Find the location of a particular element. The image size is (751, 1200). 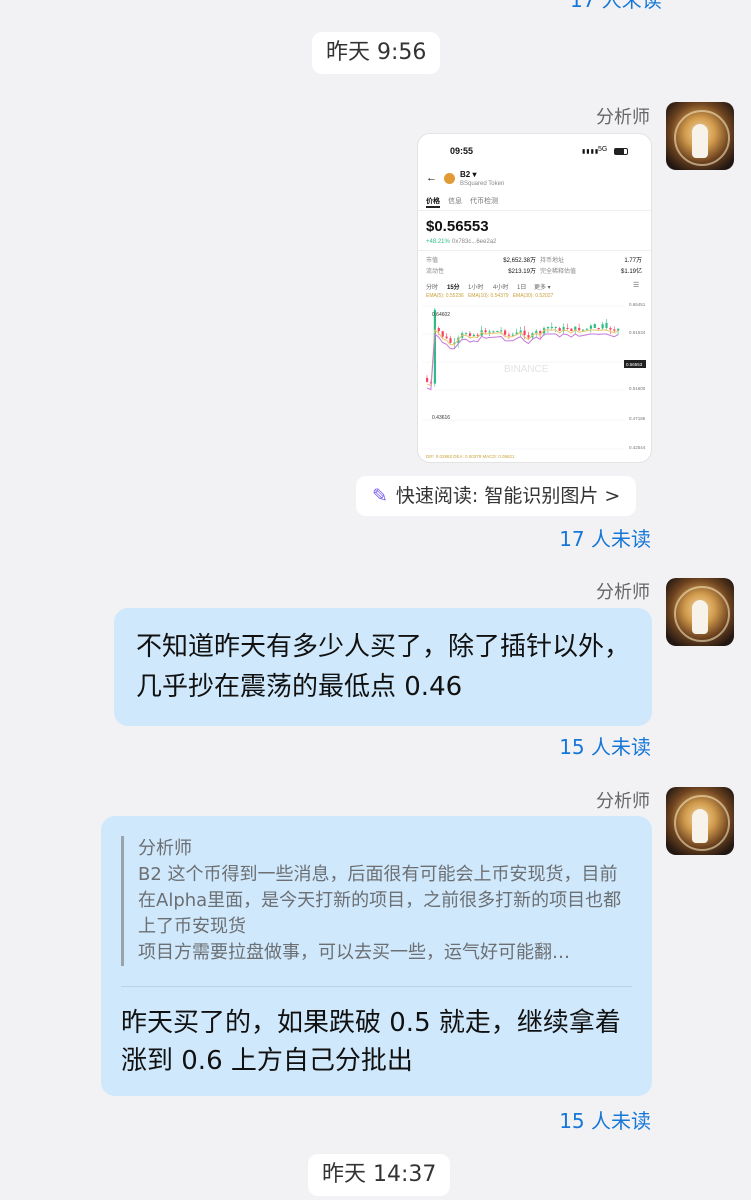

price-axis-label: 0.61534 is located at coordinates (637, 332).